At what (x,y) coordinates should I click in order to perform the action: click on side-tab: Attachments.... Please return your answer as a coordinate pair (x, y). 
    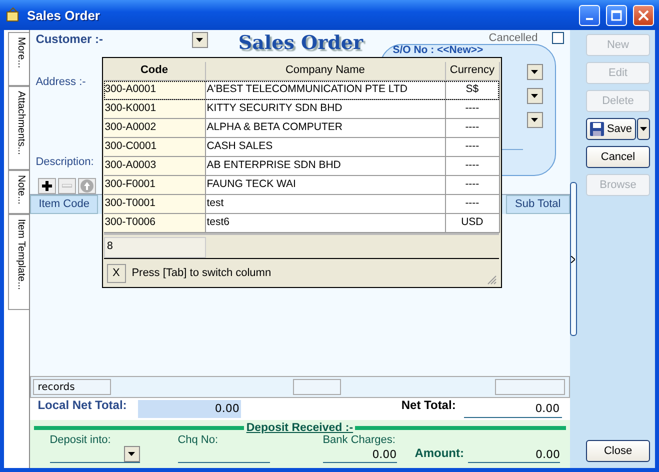
    Looking at the image, I should click on (18, 128).